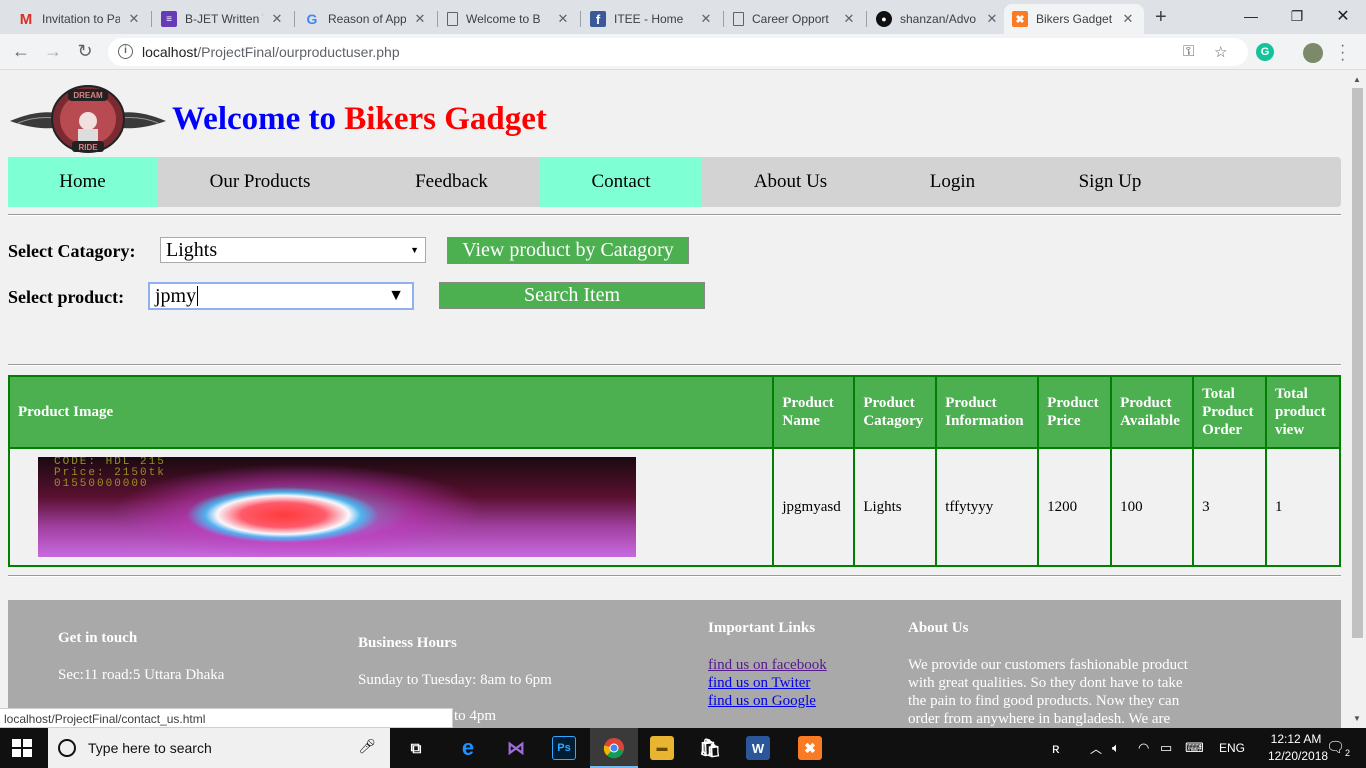 Image resolution: width=1366 pixels, height=768 pixels. Describe the element at coordinates (475, 716) in the screenshot. I see `footer-hours-line2: to 4pm` at that location.